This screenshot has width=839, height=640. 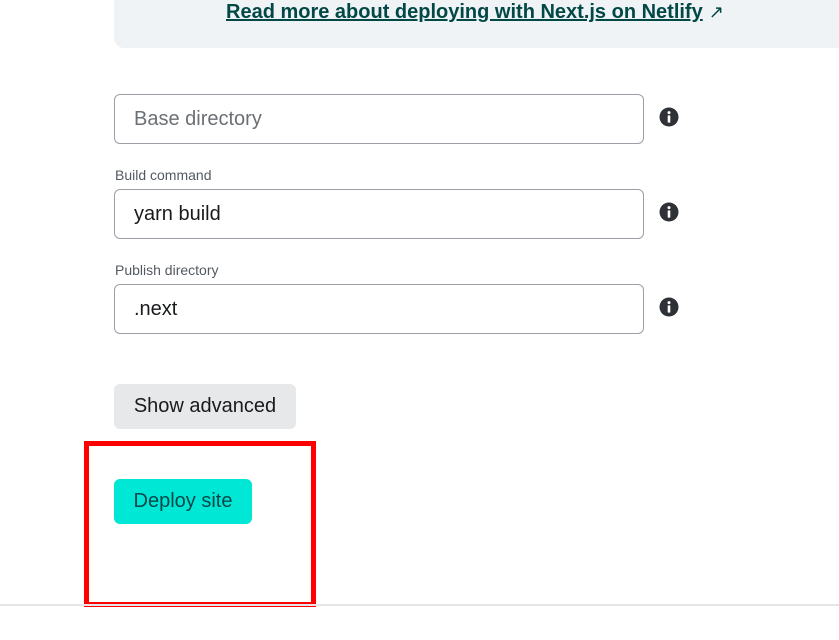 What do you see at coordinates (419, 605) in the screenshot?
I see `section-divider` at bounding box center [419, 605].